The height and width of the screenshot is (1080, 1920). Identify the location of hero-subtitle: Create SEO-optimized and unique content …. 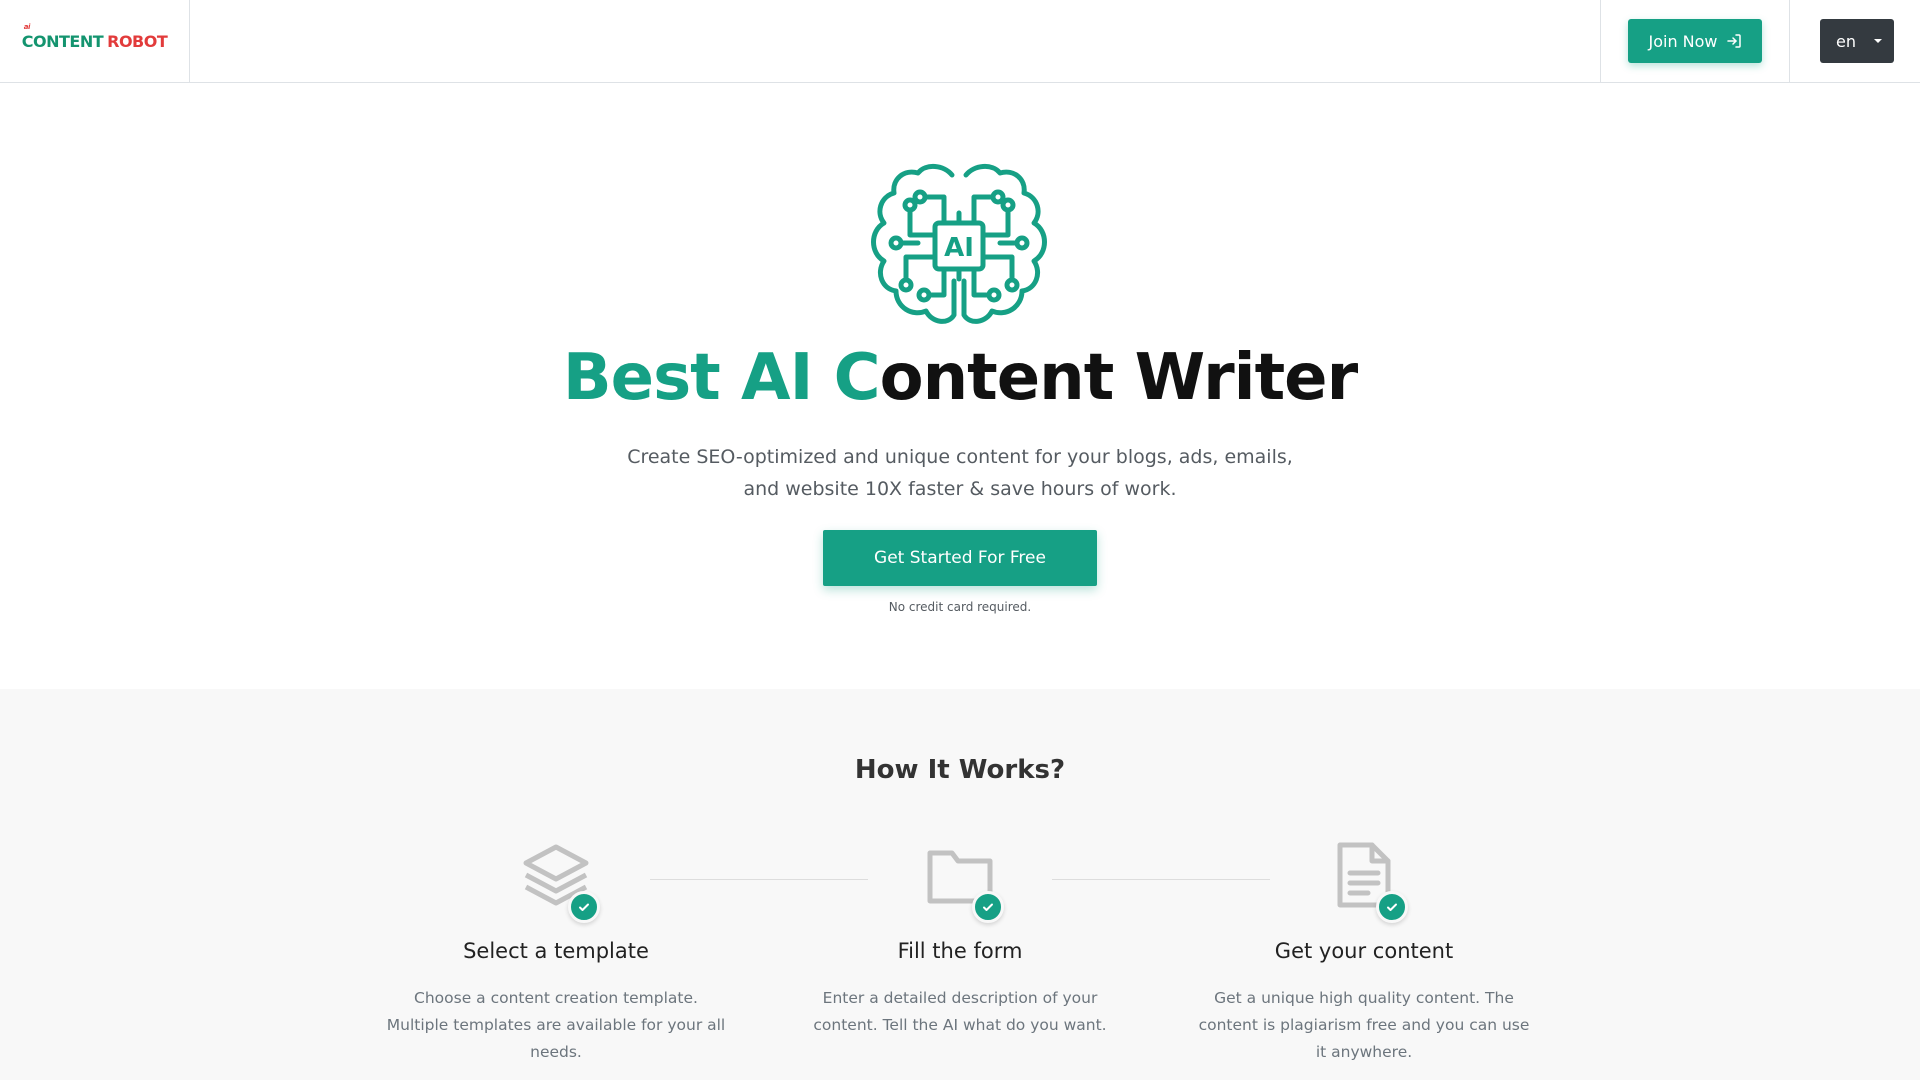
(960, 473).